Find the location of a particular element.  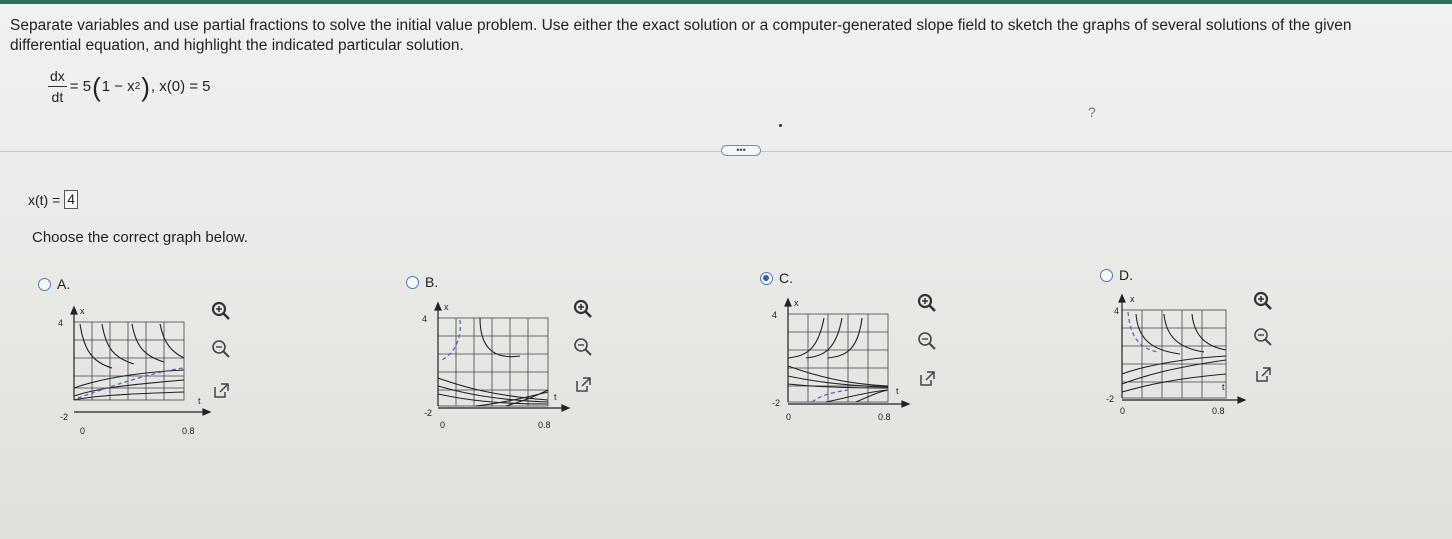

differential-equation: dx dt = 5 ( 1 − x2 ) , x(0) = 5 is located at coordinates (129, 86).